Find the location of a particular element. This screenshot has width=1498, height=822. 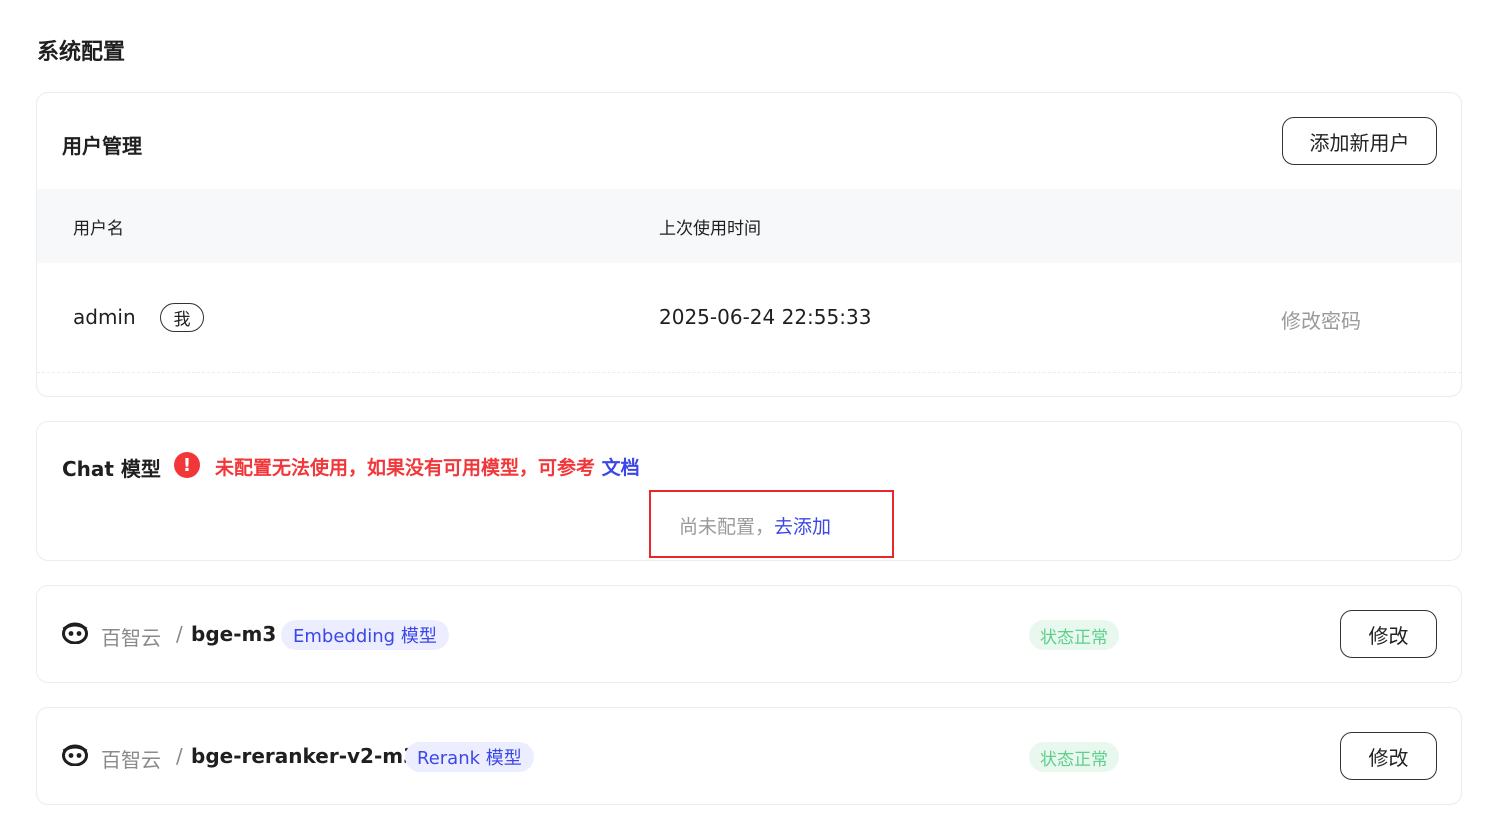

model-name: bge-m3 is located at coordinates (234, 634).